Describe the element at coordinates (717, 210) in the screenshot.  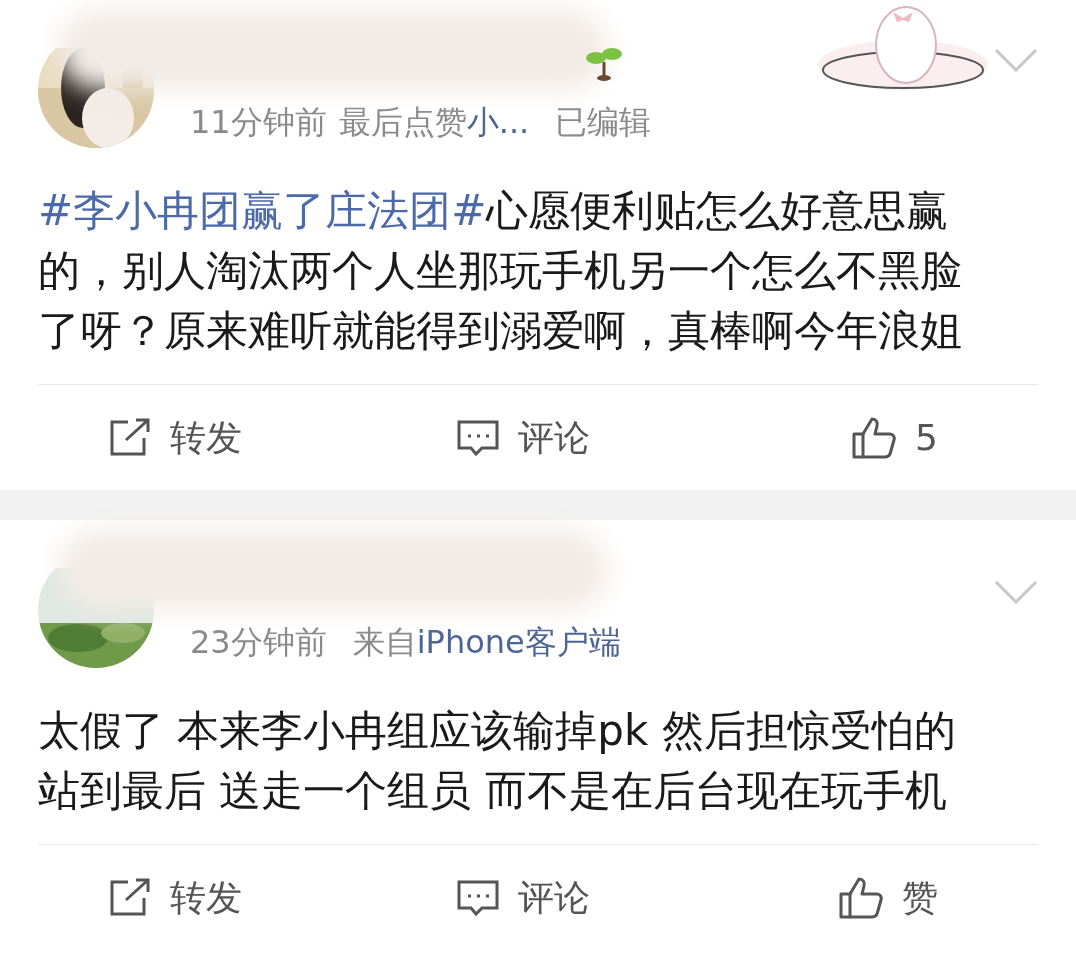
I see `post-text: 心愿便利贴怎么好意思赢` at that location.